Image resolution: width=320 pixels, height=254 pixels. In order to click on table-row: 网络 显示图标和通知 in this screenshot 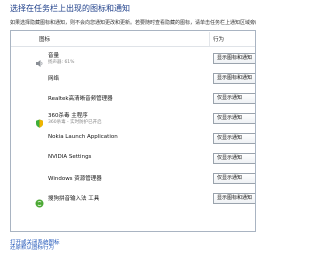, I will do `click(133, 78)`.